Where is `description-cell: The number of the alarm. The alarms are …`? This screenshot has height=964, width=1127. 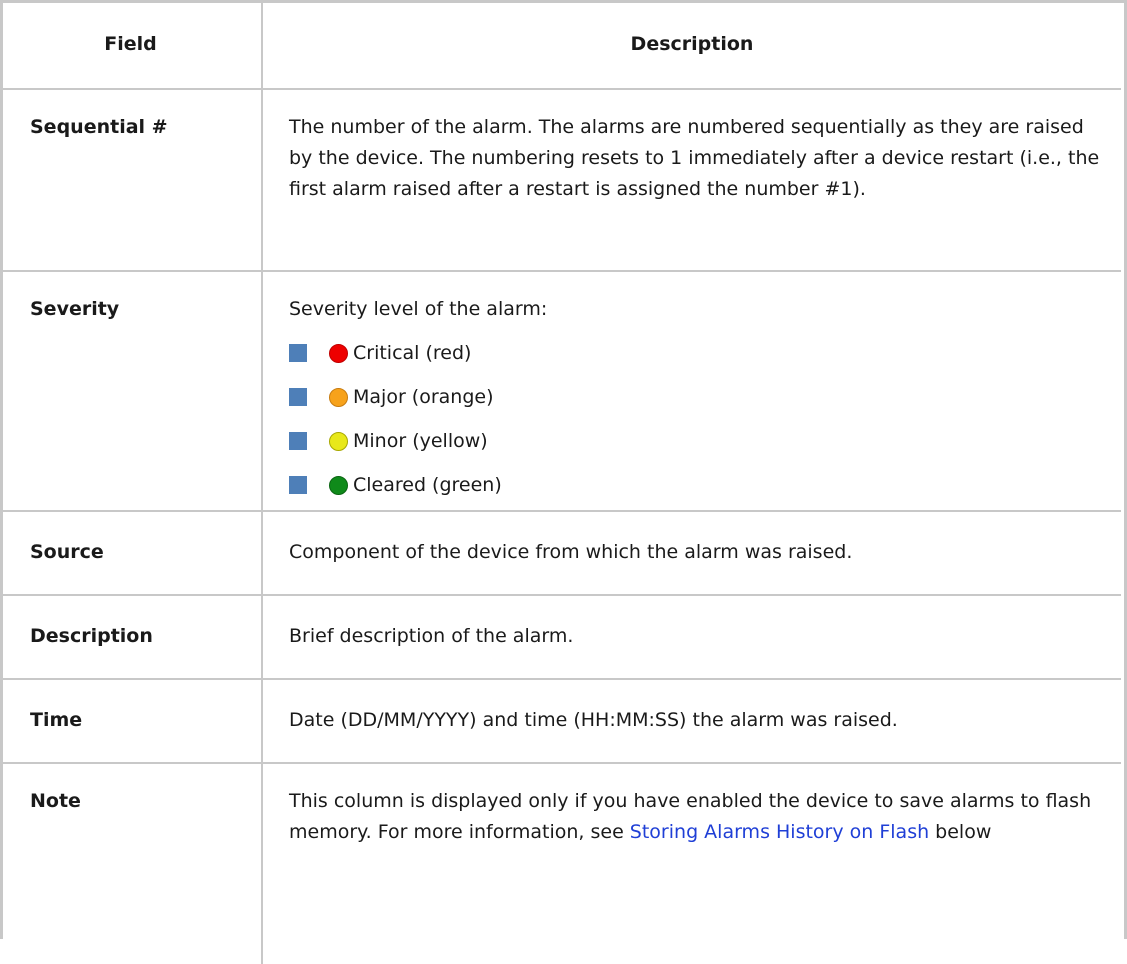 description-cell: The number of the alarm. The alarms are … is located at coordinates (691, 180).